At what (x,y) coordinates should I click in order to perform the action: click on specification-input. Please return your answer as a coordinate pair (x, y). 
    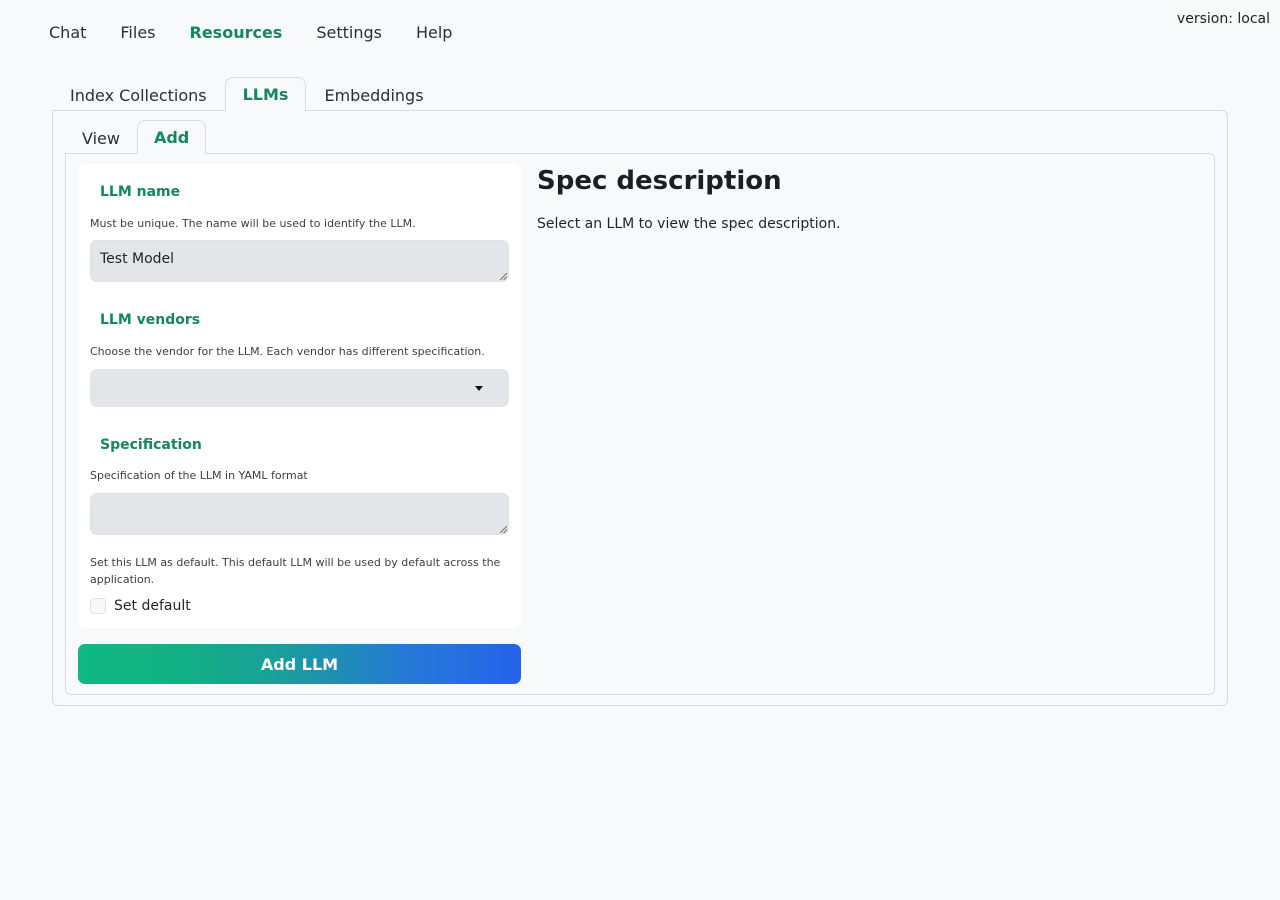
    Looking at the image, I should click on (299, 514).